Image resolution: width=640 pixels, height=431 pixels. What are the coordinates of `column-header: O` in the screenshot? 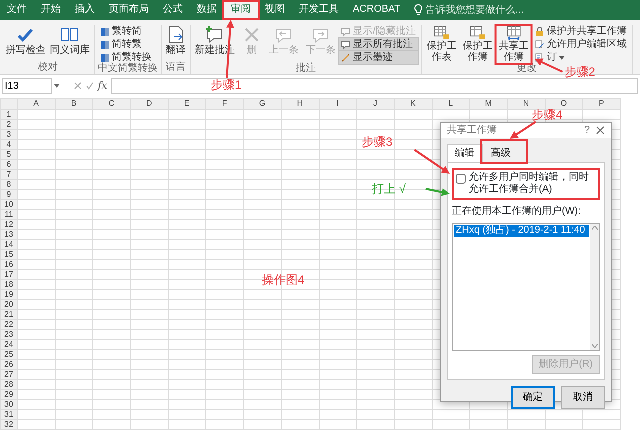 It's located at (564, 104).